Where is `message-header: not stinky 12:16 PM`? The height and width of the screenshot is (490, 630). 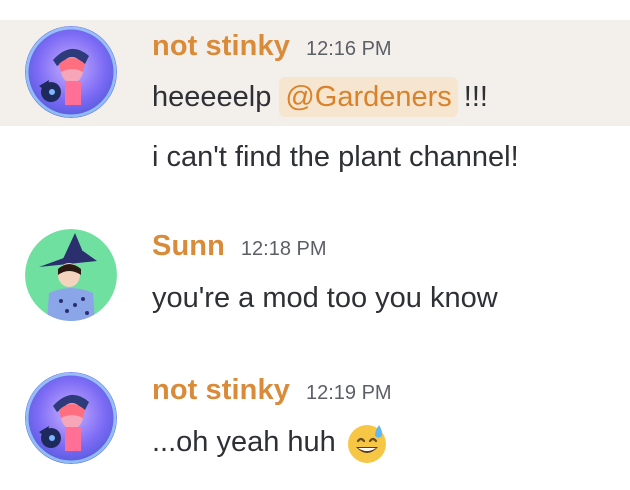
message-header: not stinky 12:16 PM is located at coordinates (272, 50).